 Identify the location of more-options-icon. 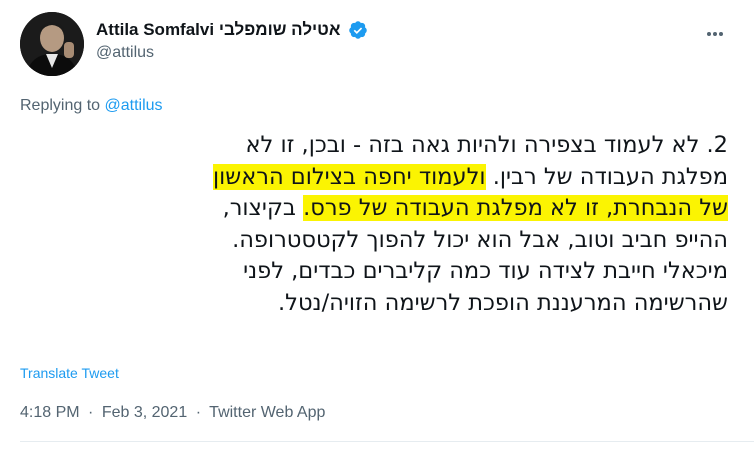
(718, 34).